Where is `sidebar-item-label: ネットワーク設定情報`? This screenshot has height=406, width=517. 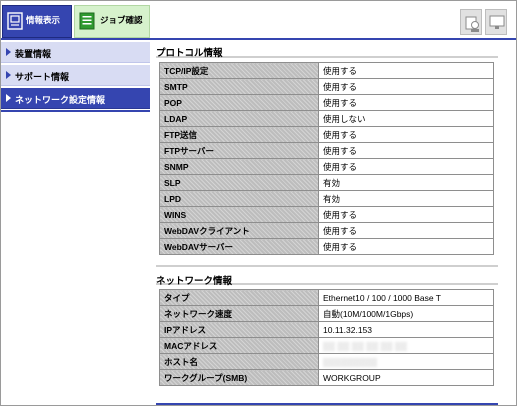 sidebar-item-label: ネットワーク設定情報 is located at coordinates (60, 100).